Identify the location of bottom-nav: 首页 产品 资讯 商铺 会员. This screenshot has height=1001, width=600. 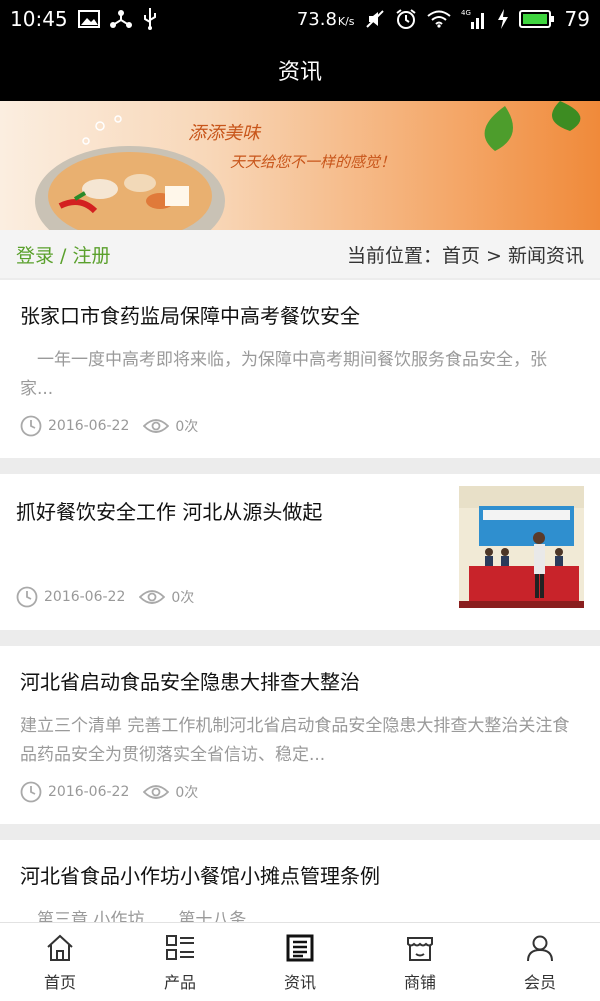
(300, 961).